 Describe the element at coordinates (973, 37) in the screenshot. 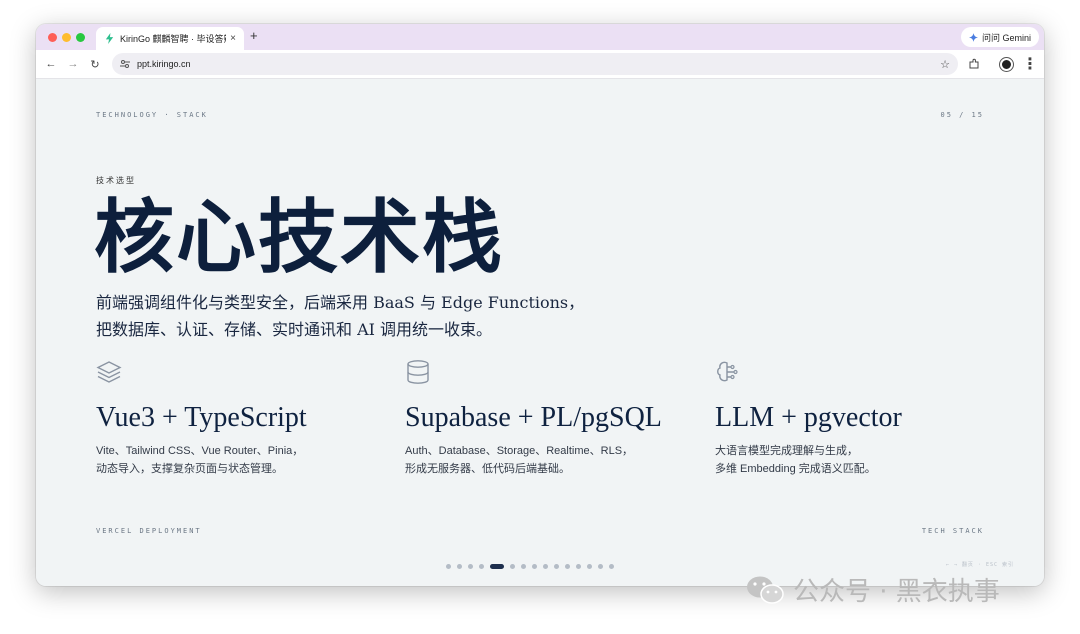

I see `gemini-sparkle-icon` at that location.